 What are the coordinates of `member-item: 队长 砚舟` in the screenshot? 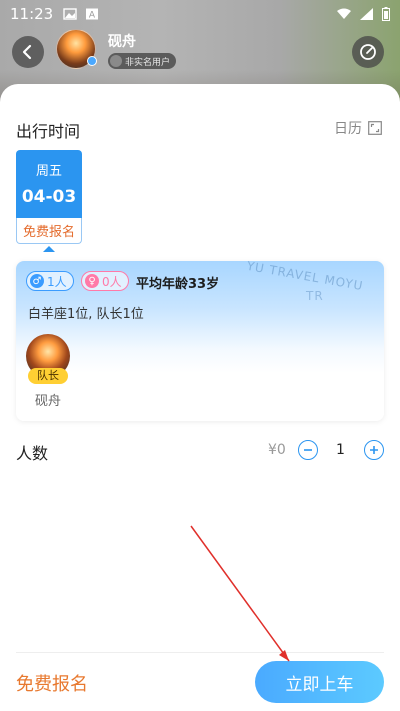 It's located at (48, 371).